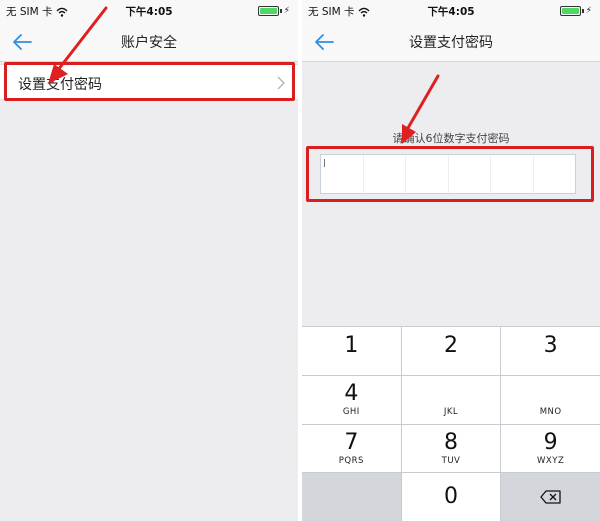  What do you see at coordinates (451, 399) in the screenshot?
I see `key-5: 5JKL` at bounding box center [451, 399].